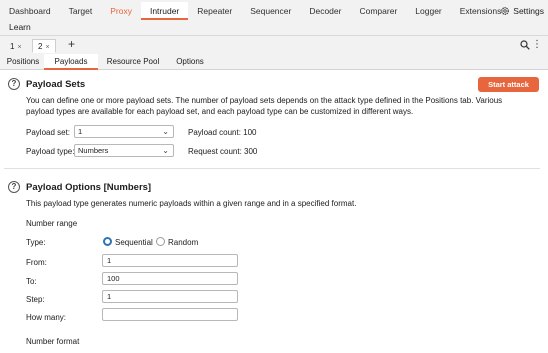 This screenshot has width=548, height=353. I want to click on attack-tab-label: 1, so click(12, 46).